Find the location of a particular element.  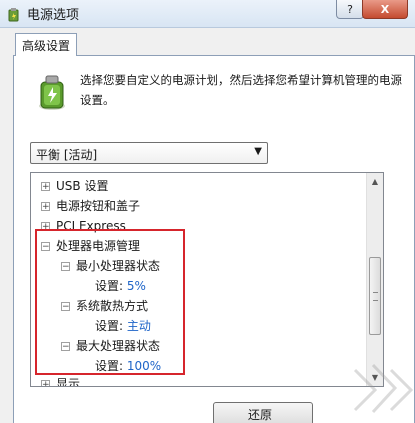

restore-defaults-button: 还原 is located at coordinates (263, 412).